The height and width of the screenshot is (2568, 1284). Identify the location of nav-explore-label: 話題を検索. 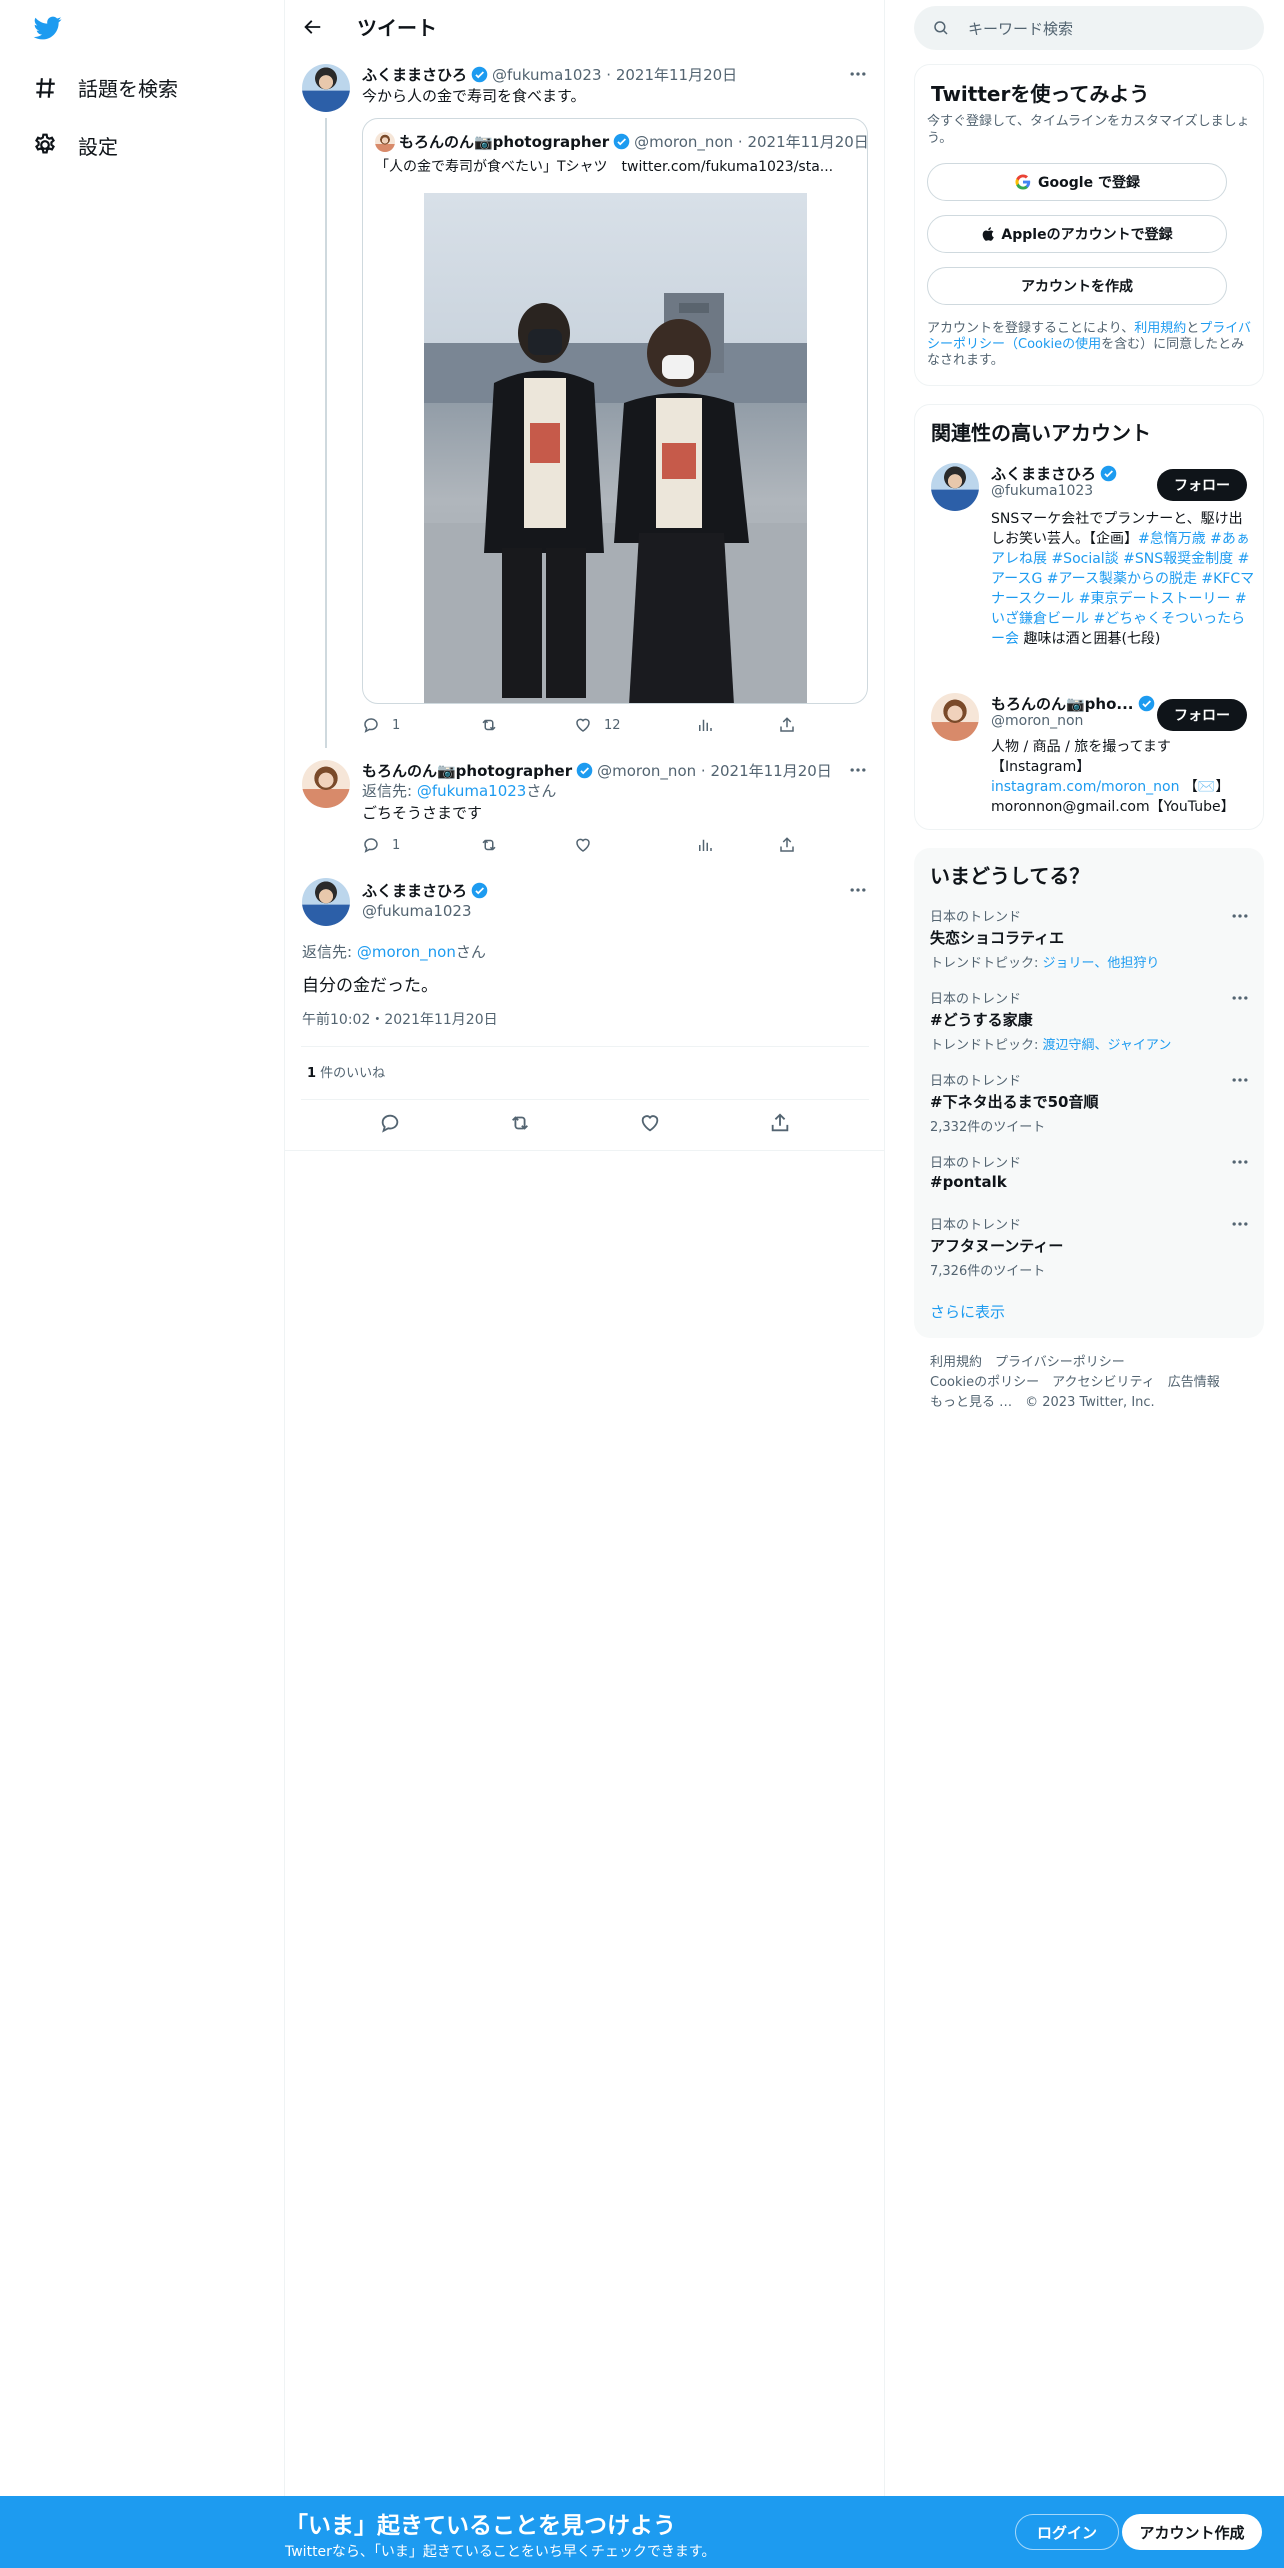
(128, 88).